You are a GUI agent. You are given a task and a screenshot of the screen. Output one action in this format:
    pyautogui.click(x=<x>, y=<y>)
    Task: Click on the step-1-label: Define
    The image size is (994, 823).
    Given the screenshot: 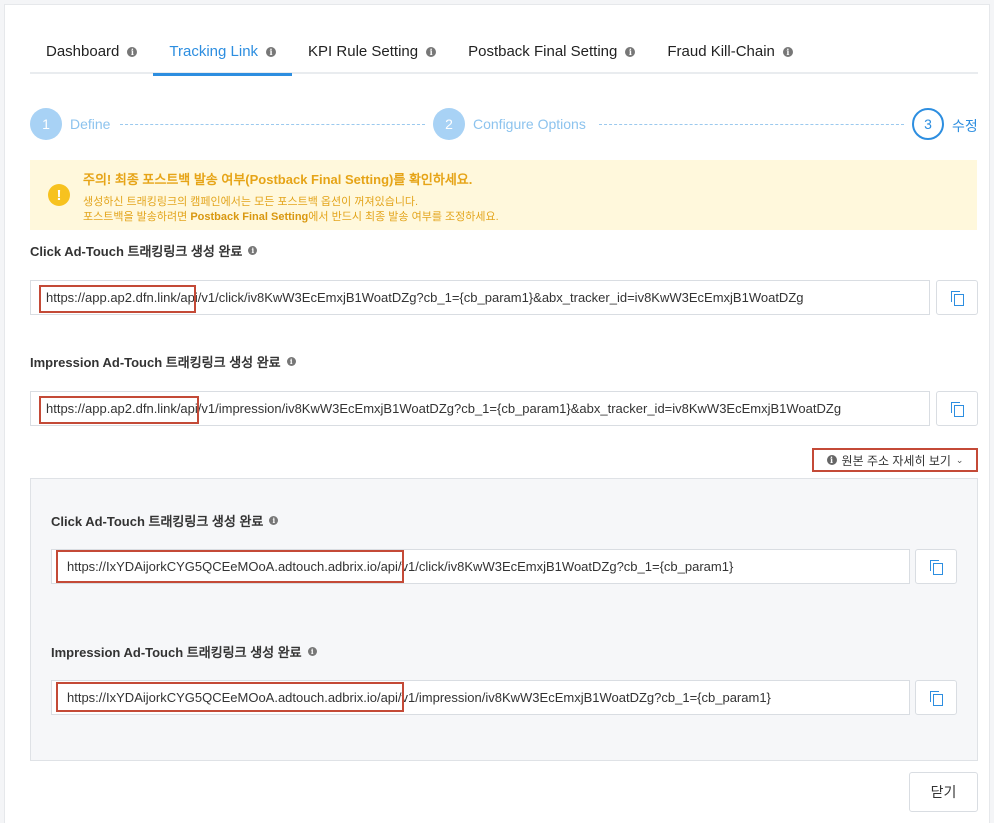 What is the action you would take?
    pyautogui.click(x=90, y=124)
    